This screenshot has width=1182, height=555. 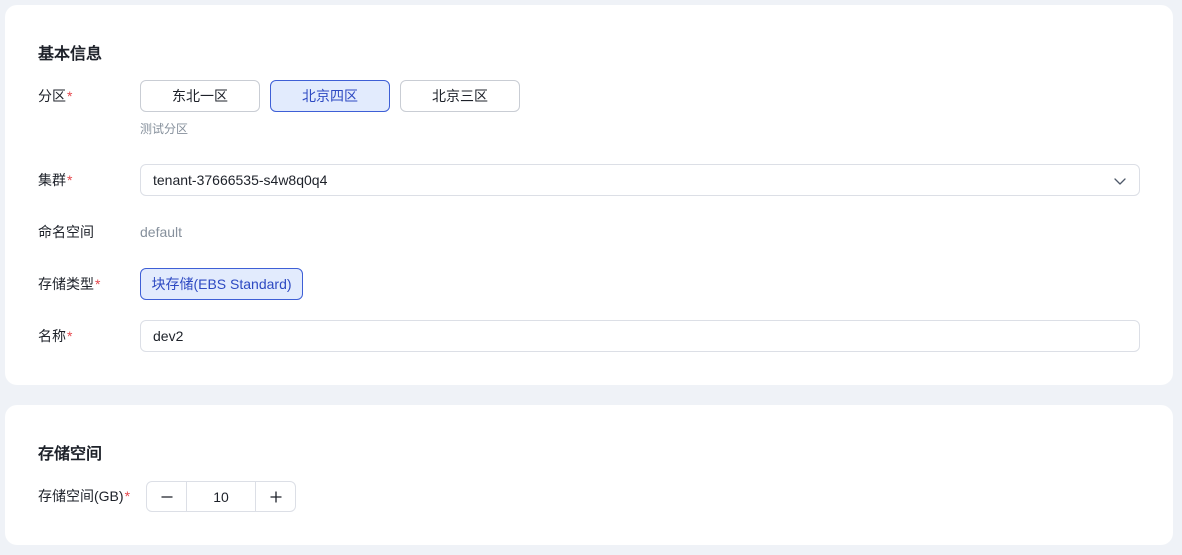 I want to click on cluster-select: tenant-37666535-s4w8q0q4, so click(x=640, y=180).